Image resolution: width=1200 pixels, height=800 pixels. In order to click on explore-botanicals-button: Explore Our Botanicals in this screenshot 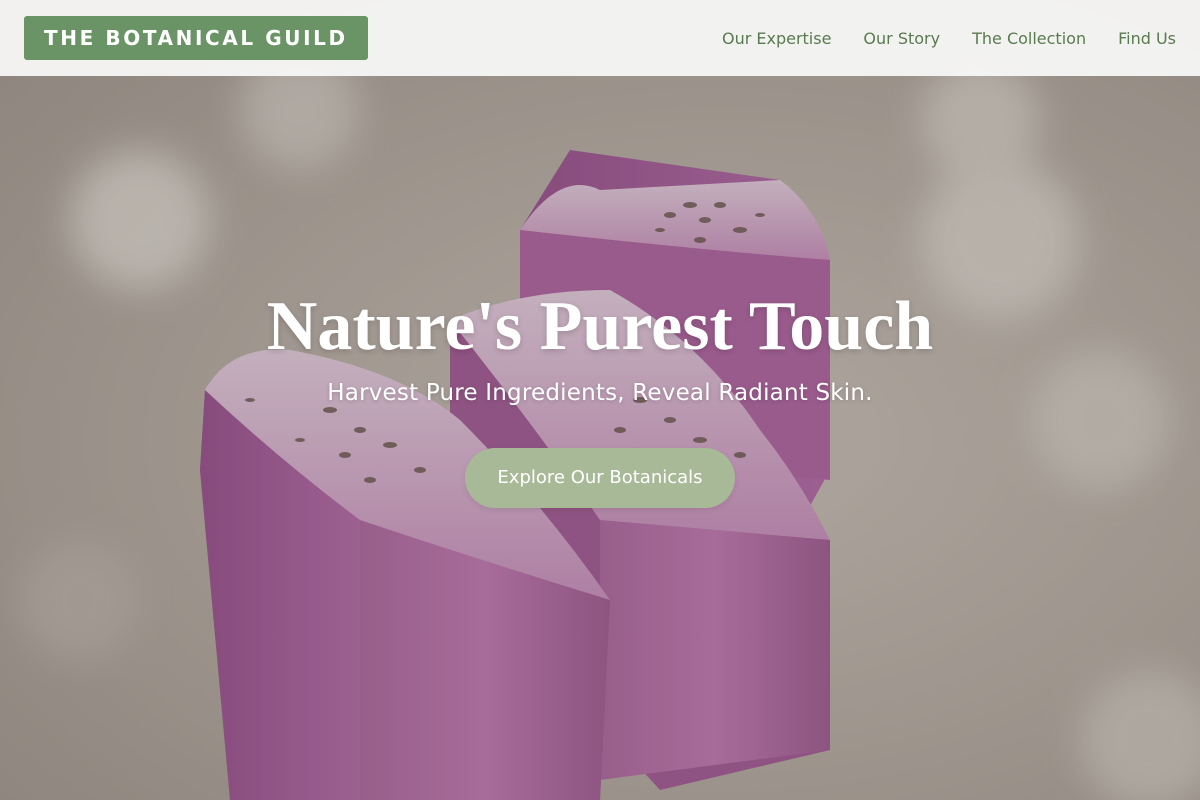, I will do `click(600, 478)`.